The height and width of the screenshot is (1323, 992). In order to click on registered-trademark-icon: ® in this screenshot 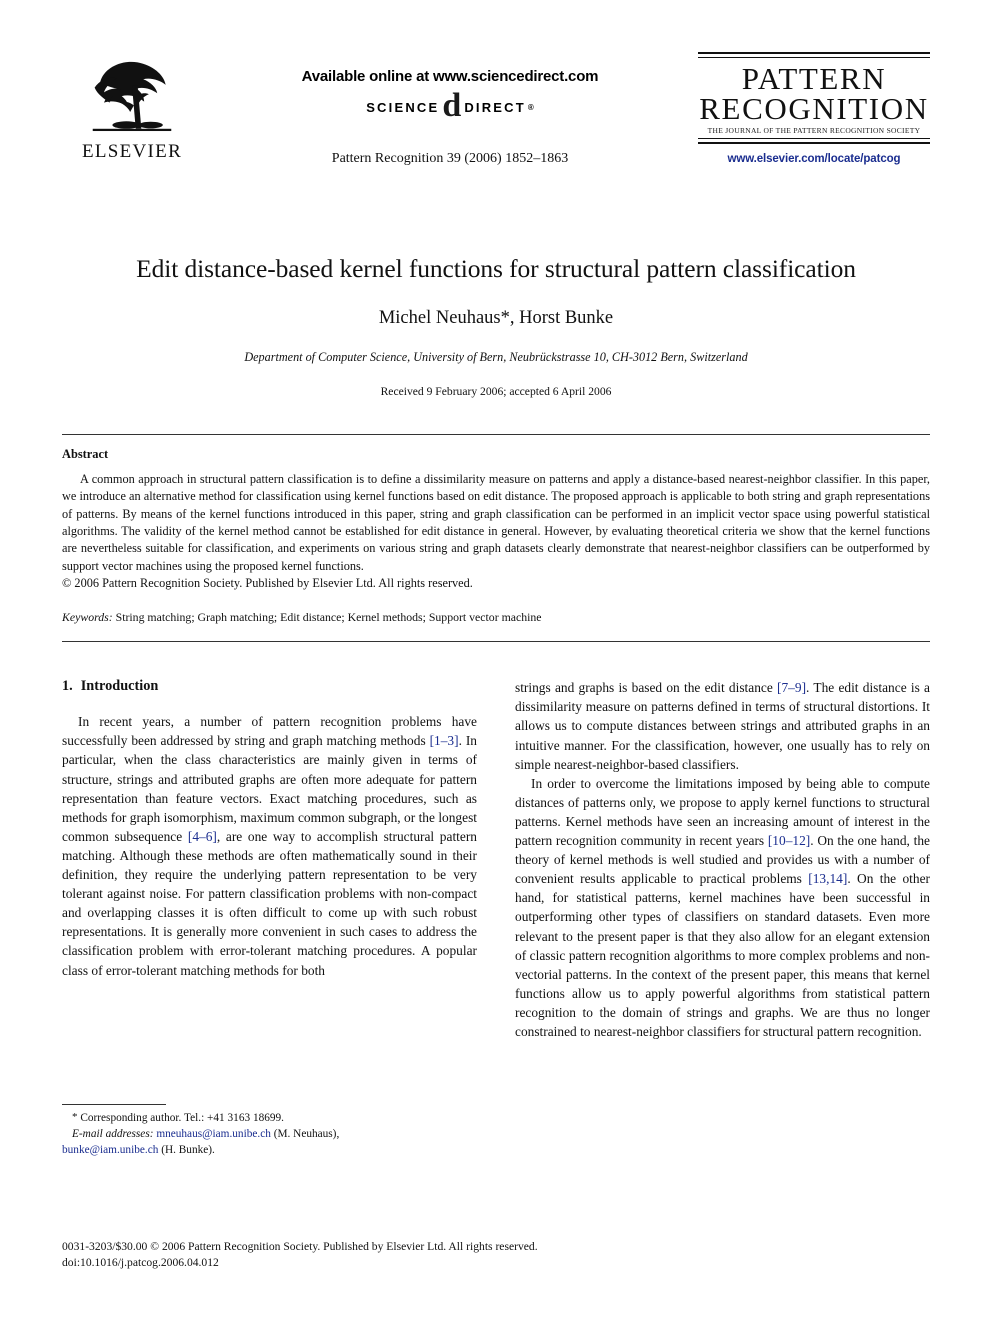, I will do `click(530, 108)`.